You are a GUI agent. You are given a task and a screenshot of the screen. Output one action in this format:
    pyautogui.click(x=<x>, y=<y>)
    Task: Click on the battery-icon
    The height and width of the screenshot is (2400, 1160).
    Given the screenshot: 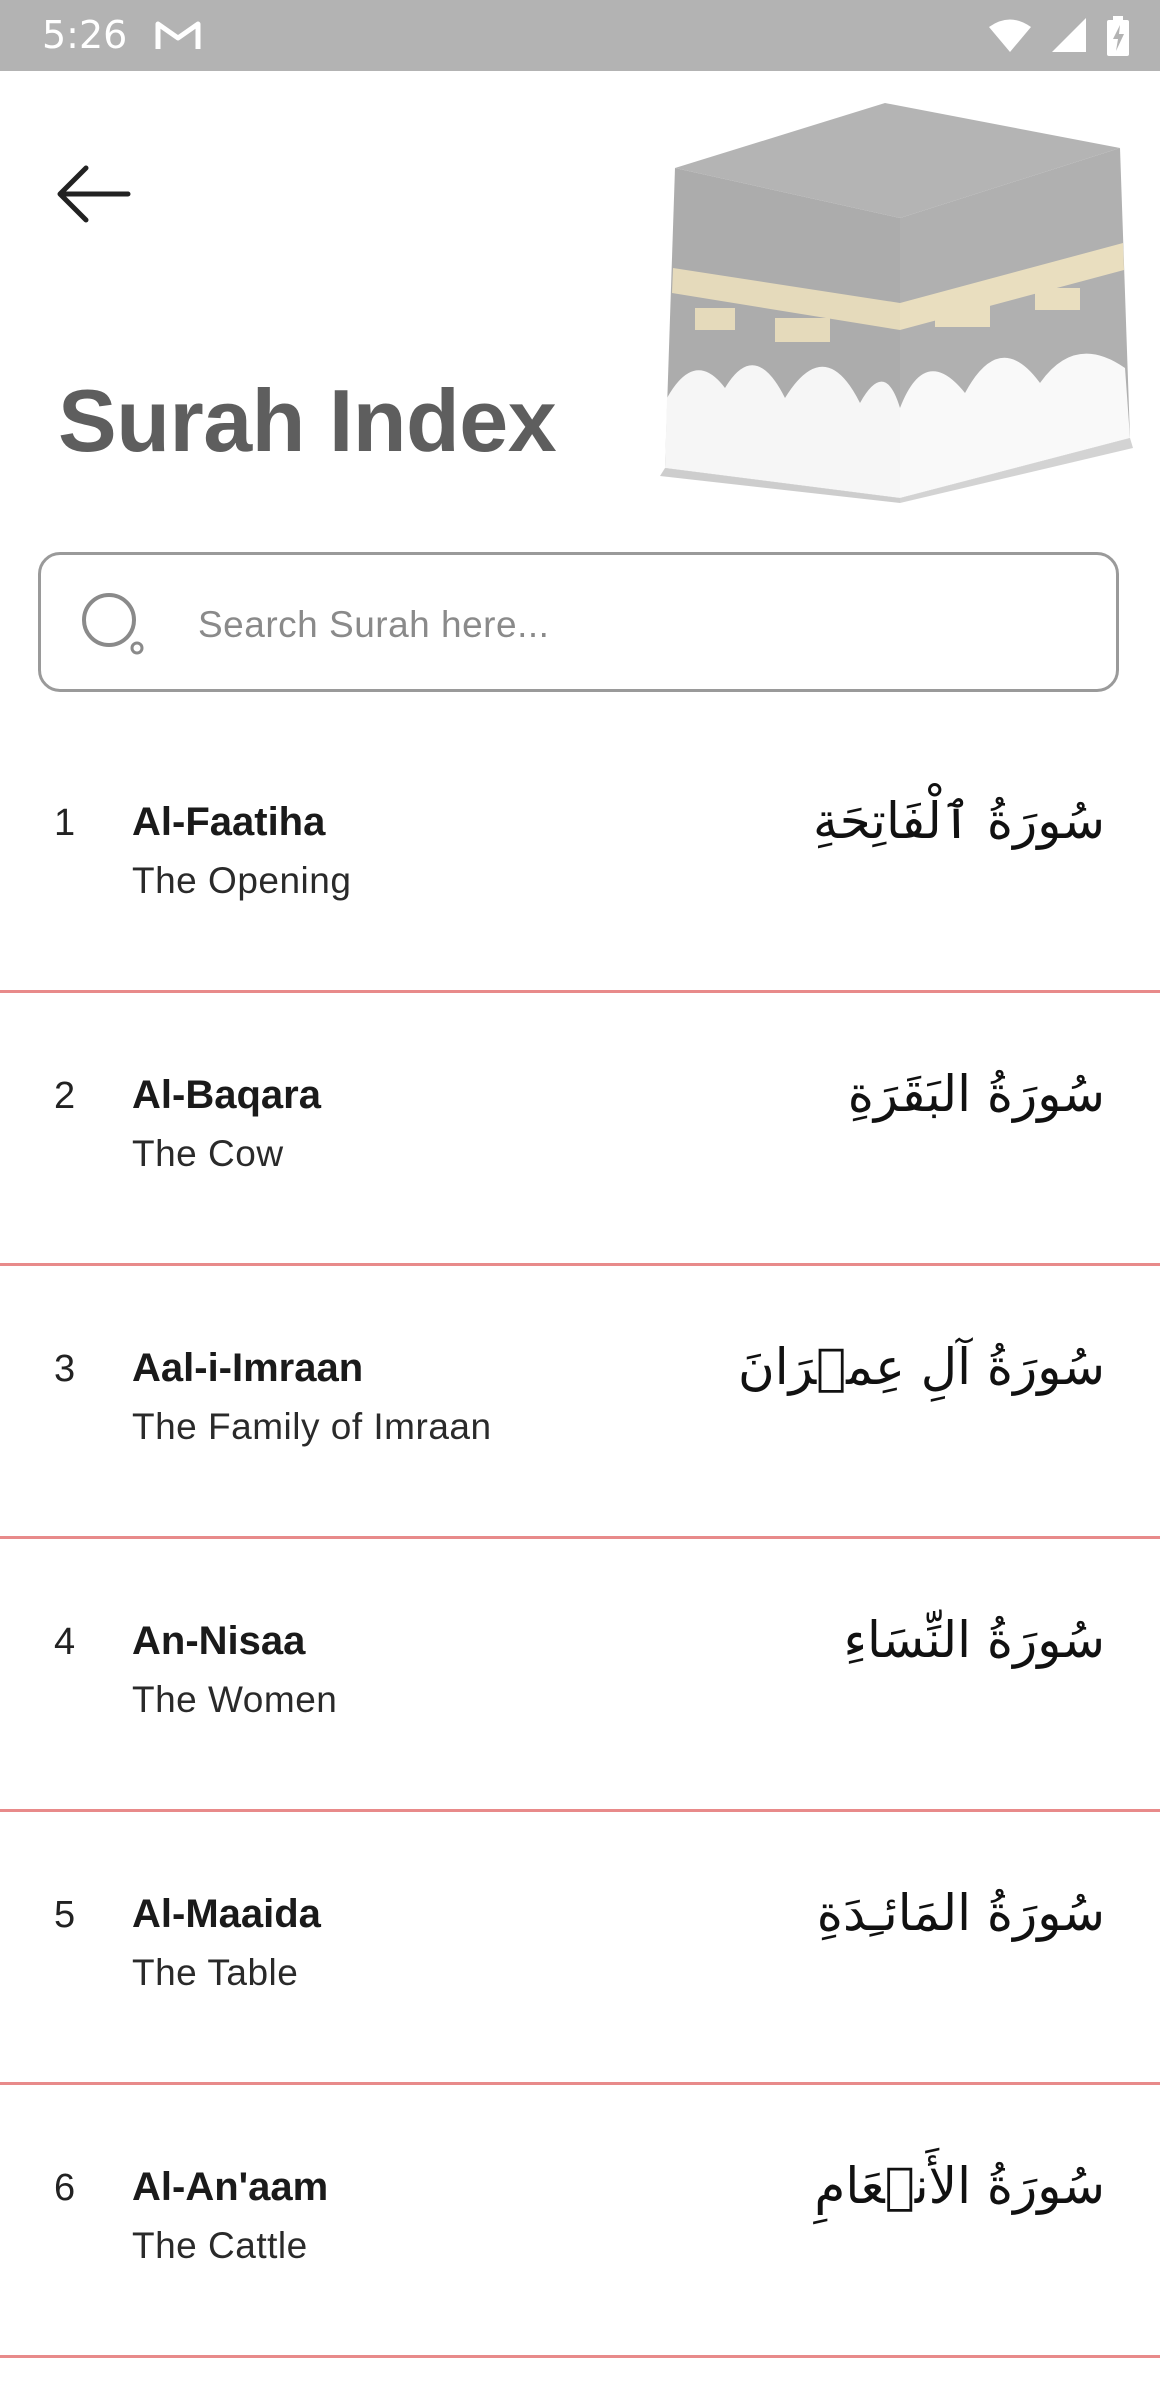 What is the action you would take?
    pyautogui.click(x=1118, y=36)
    